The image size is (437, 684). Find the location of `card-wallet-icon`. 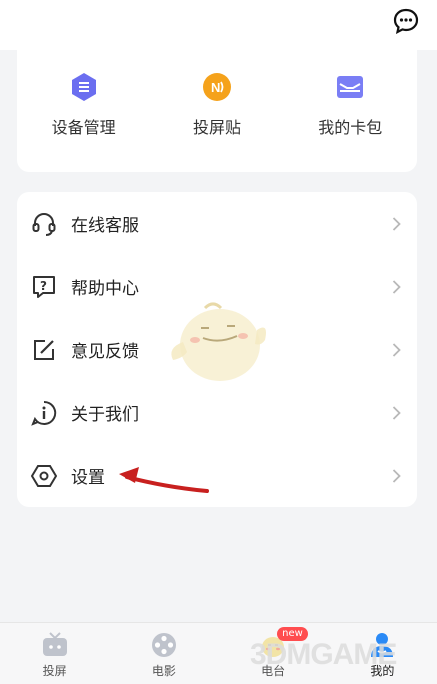

card-wallet-icon is located at coordinates (350, 87).